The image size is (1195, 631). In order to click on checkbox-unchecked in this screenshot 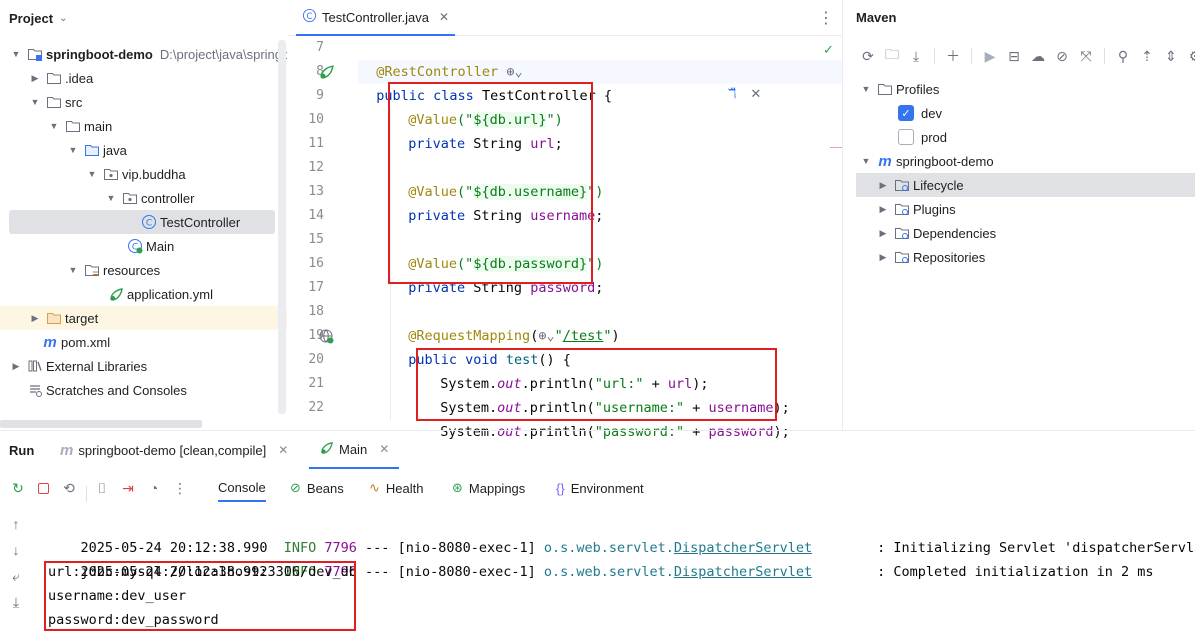, I will do `click(906, 137)`.